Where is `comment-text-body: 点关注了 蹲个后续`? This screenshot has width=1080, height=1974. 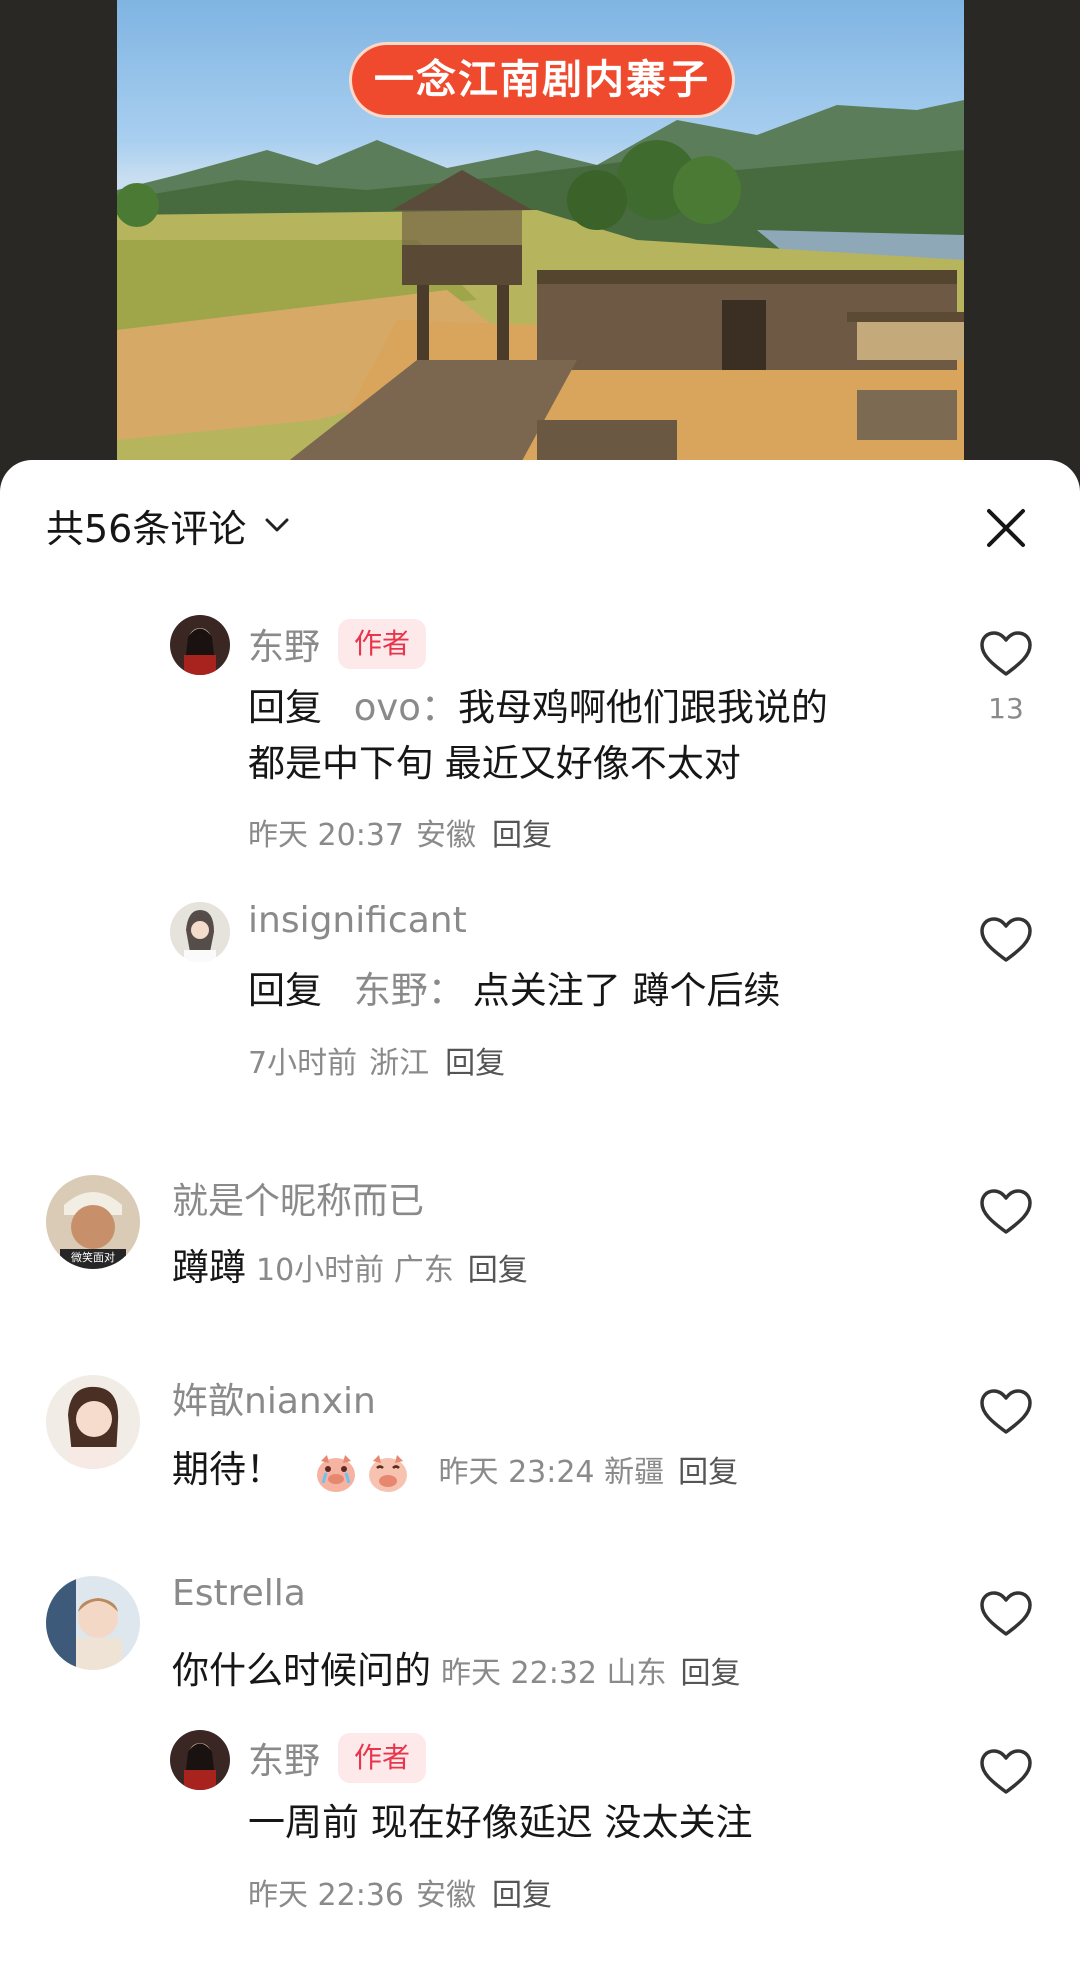
comment-text-body: 点关注了 蹲个后续 is located at coordinates (626, 990).